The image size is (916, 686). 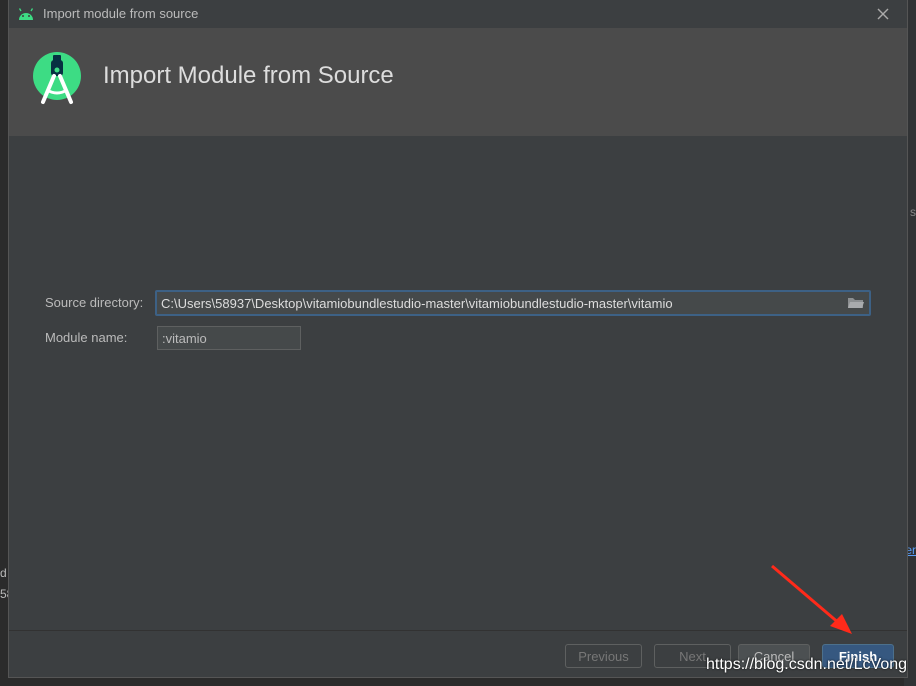 I want to click on next-button: Next, so click(x=692, y=656).